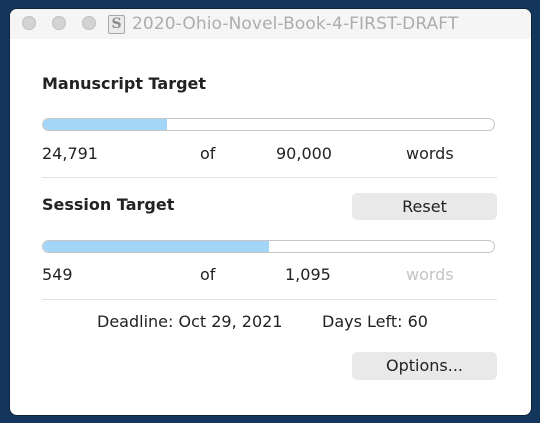 Image resolution: width=540 pixels, height=423 pixels. I want to click on manuscript-of-label: of, so click(208, 153).